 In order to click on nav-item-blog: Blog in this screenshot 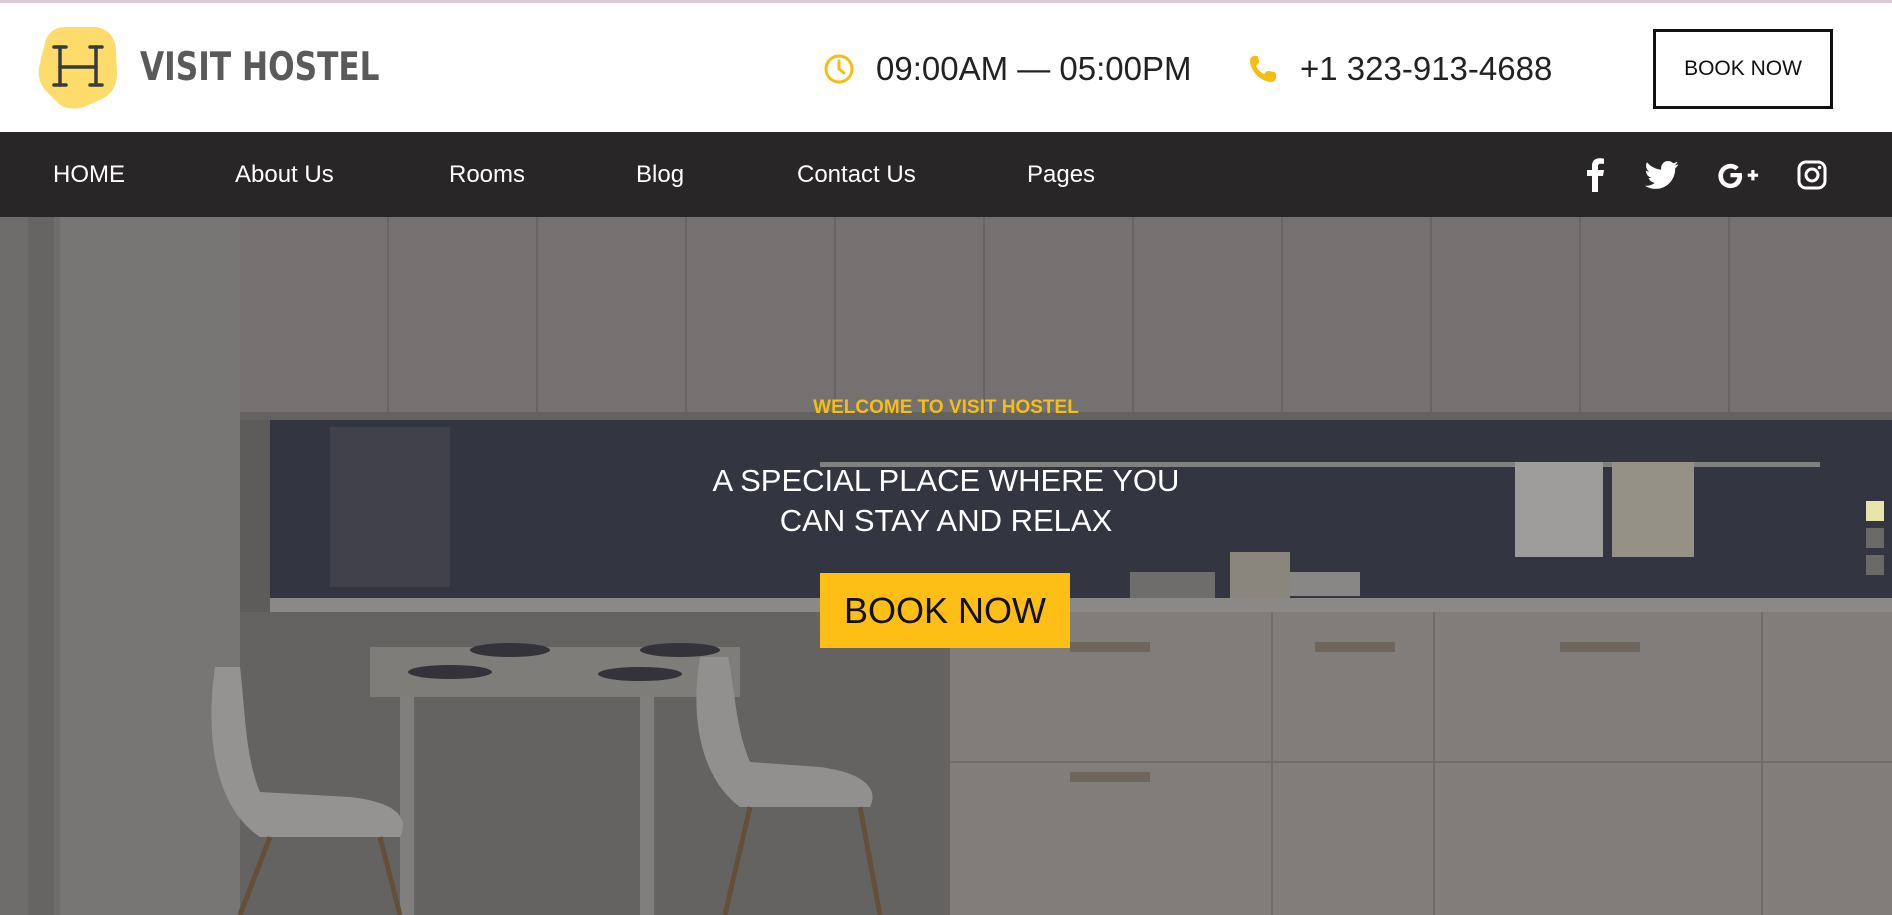, I will do `click(660, 174)`.